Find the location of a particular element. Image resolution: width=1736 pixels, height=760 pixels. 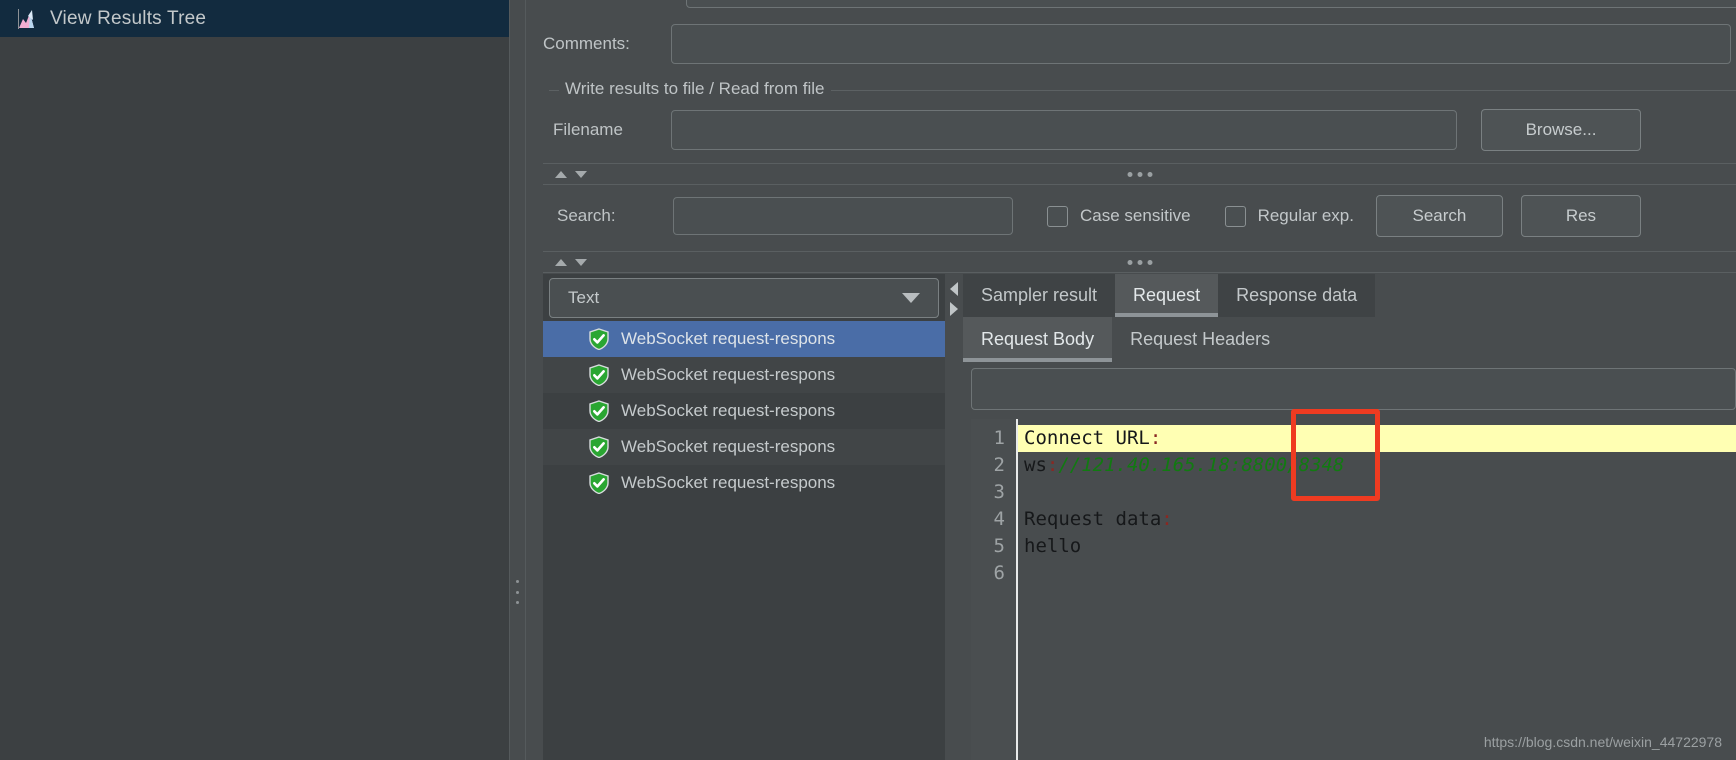

code-line: ws://121.40.165.18:8800/8348 is located at coordinates (1380, 465).